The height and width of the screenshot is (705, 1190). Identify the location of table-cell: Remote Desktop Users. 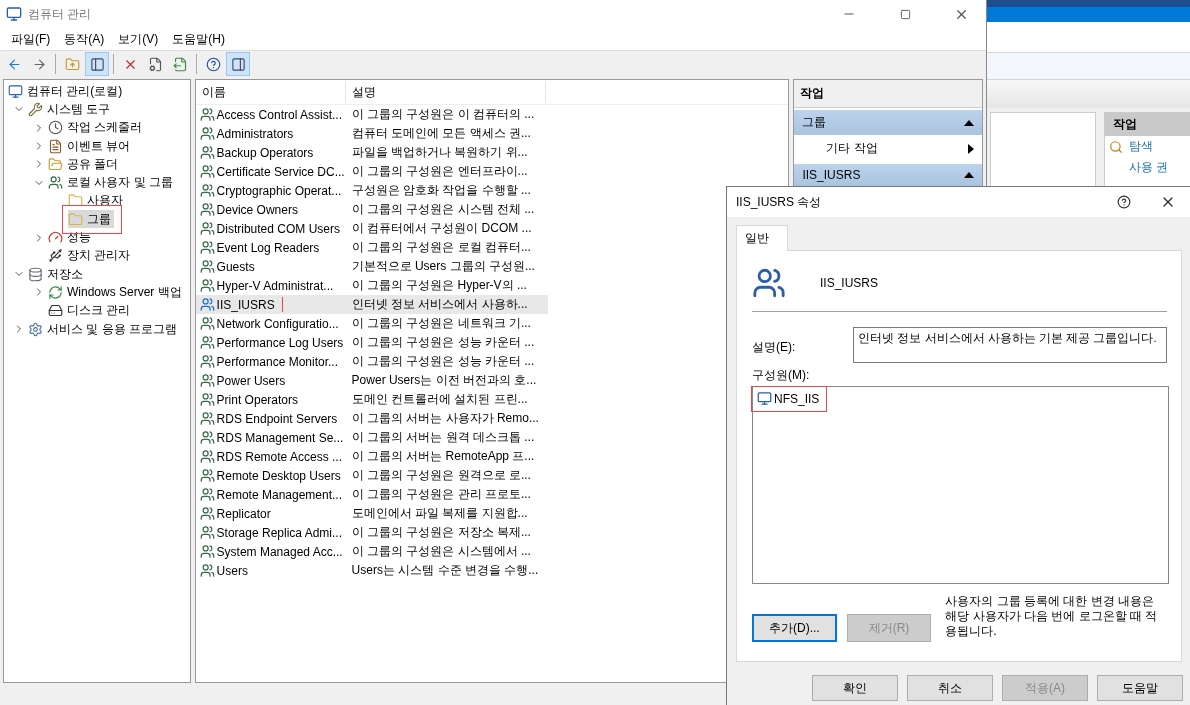
(270, 475).